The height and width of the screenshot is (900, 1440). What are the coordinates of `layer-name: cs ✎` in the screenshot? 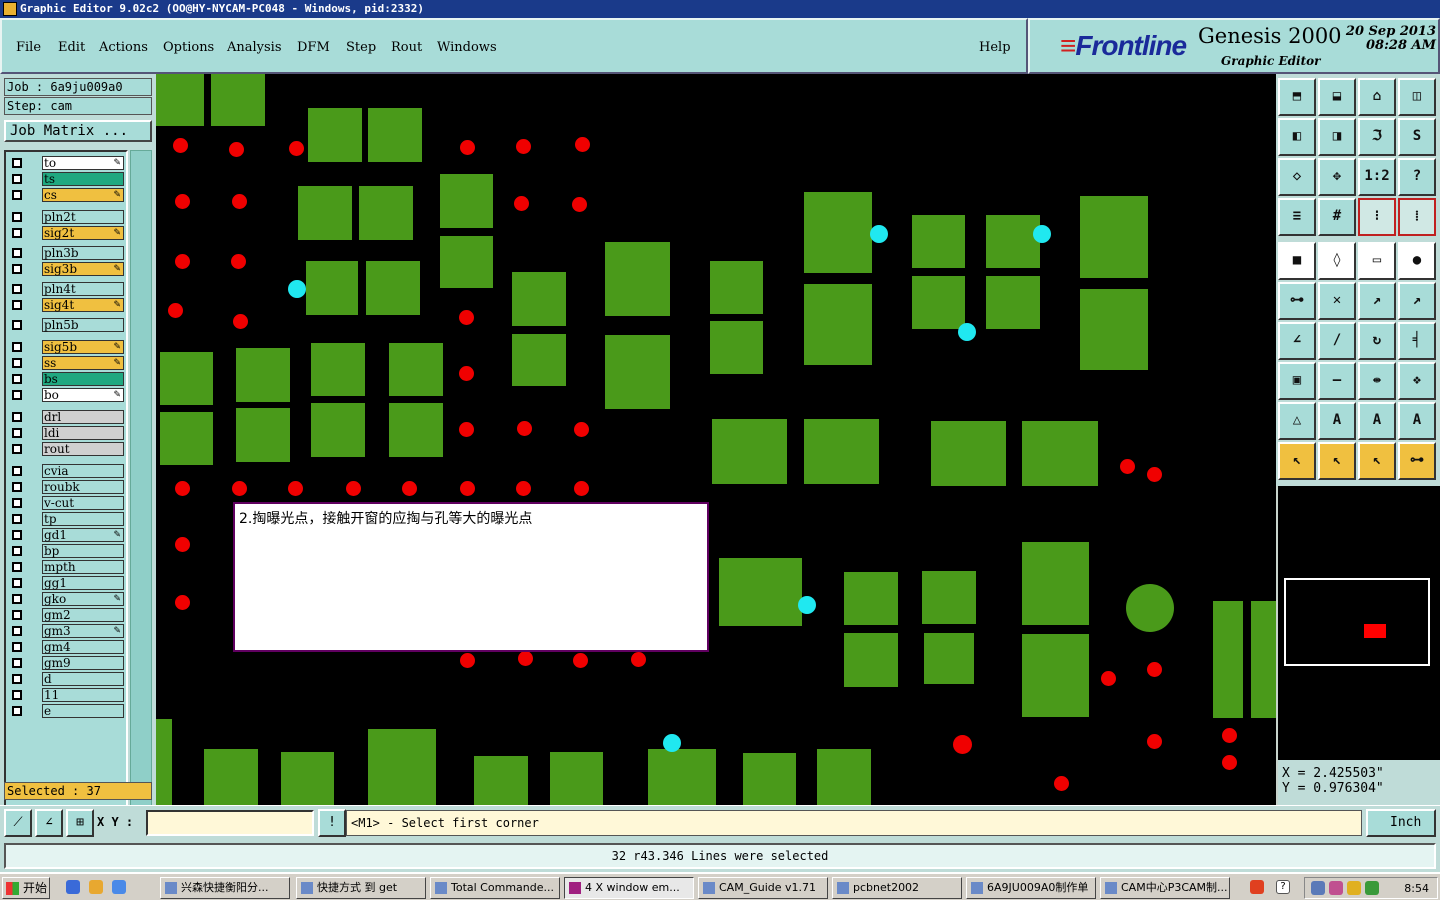 It's located at (83, 195).